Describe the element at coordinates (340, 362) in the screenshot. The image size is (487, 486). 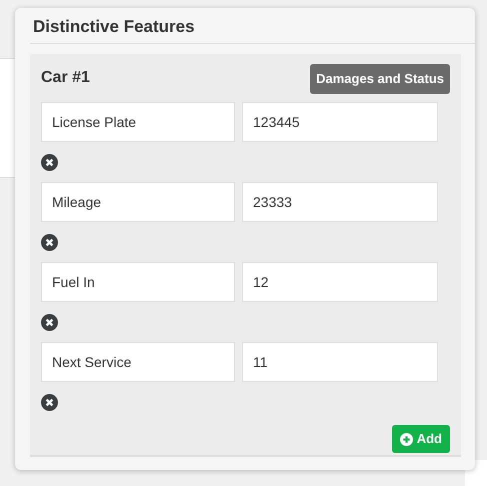
I see `feature-value-field: 11` at that location.